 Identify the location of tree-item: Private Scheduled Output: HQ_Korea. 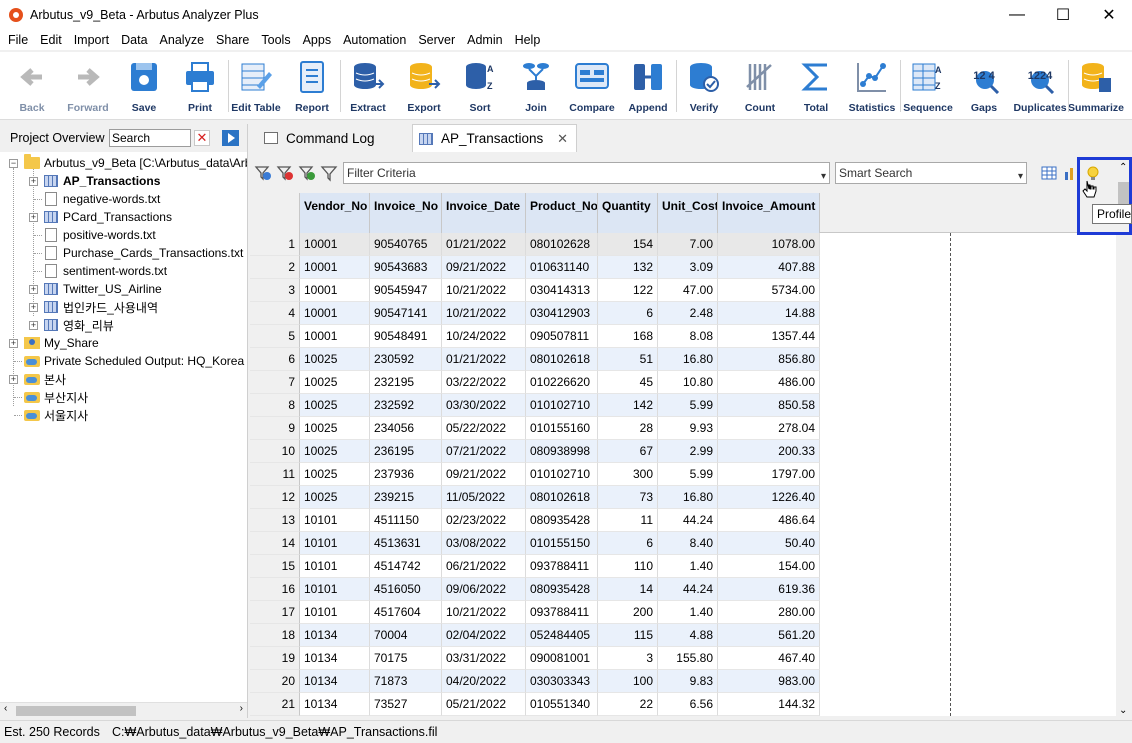
(134, 361).